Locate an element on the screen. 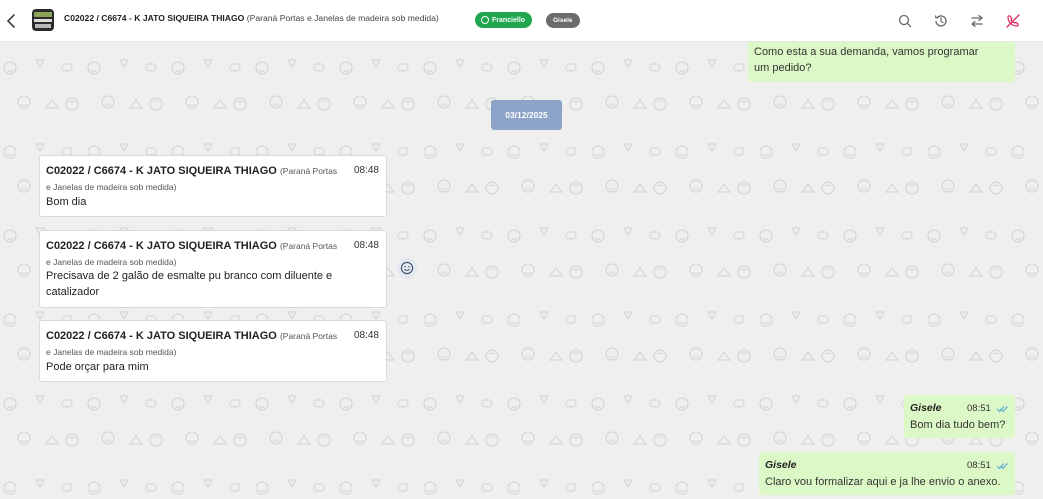  search-icon is located at coordinates (905, 21).